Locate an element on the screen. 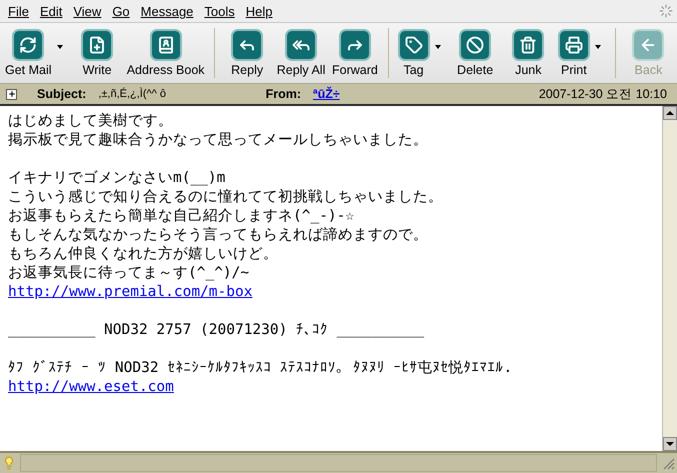 This screenshot has width=677, height=473. no-entry-icon is located at coordinates (475, 45).